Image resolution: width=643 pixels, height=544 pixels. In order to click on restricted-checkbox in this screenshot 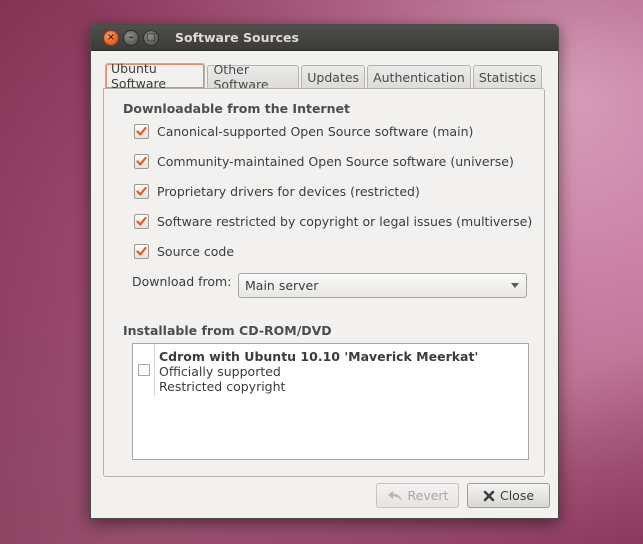, I will do `click(141, 191)`.